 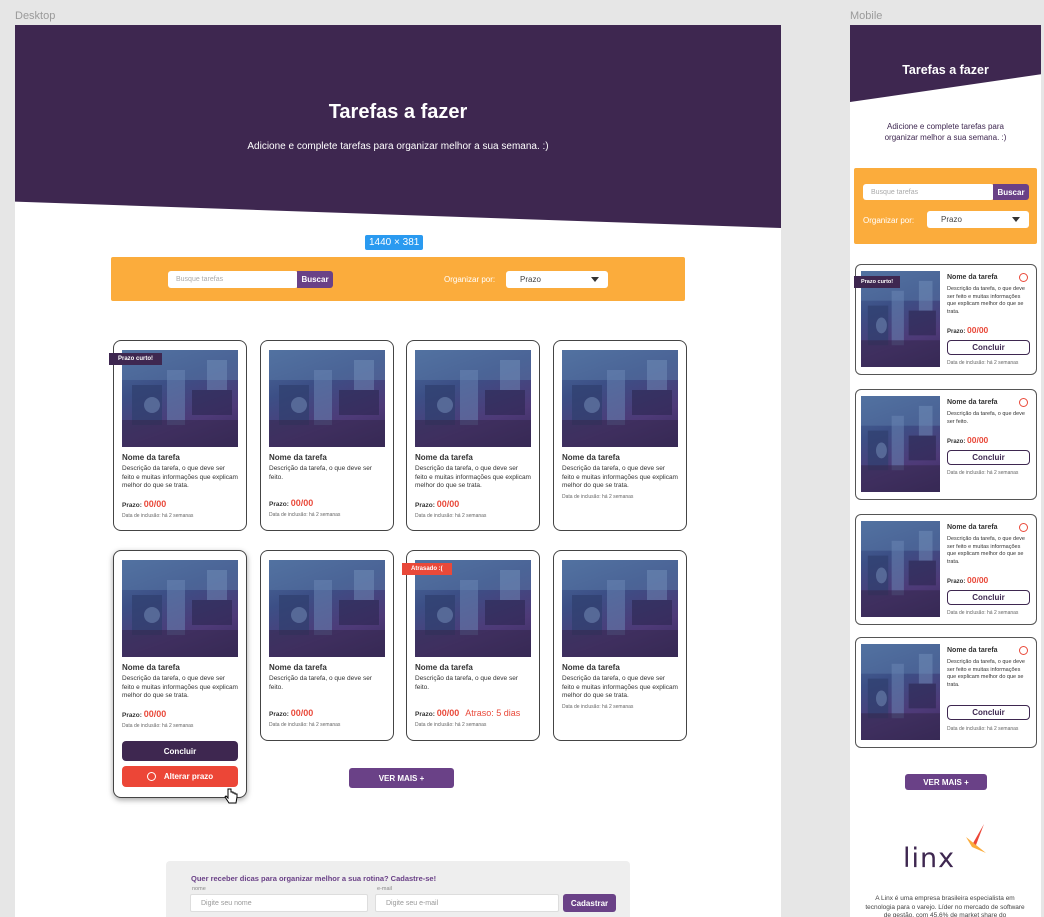 What do you see at coordinates (180, 776) in the screenshot?
I see `change-deadline-button: Alterar prazo` at bounding box center [180, 776].